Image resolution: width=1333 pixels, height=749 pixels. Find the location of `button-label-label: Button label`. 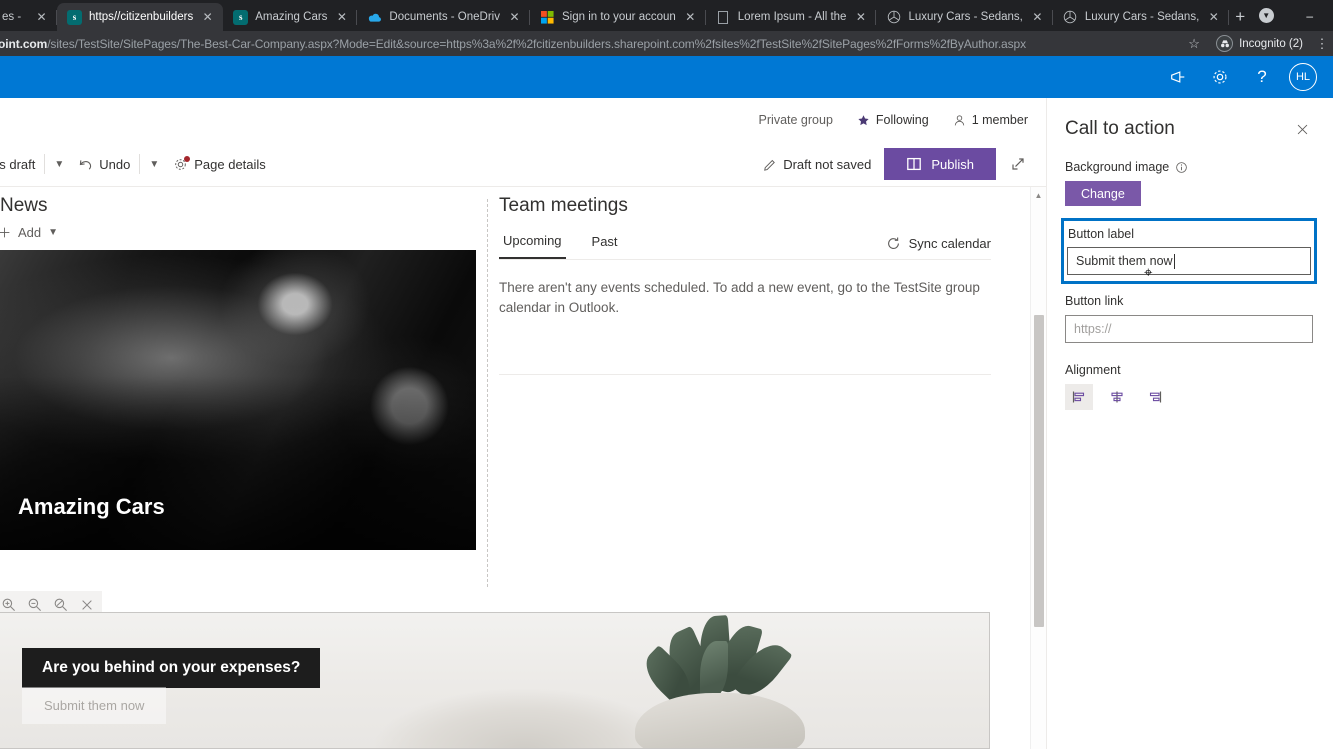

button-label-label: Button label is located at coordinates (1101, 234).